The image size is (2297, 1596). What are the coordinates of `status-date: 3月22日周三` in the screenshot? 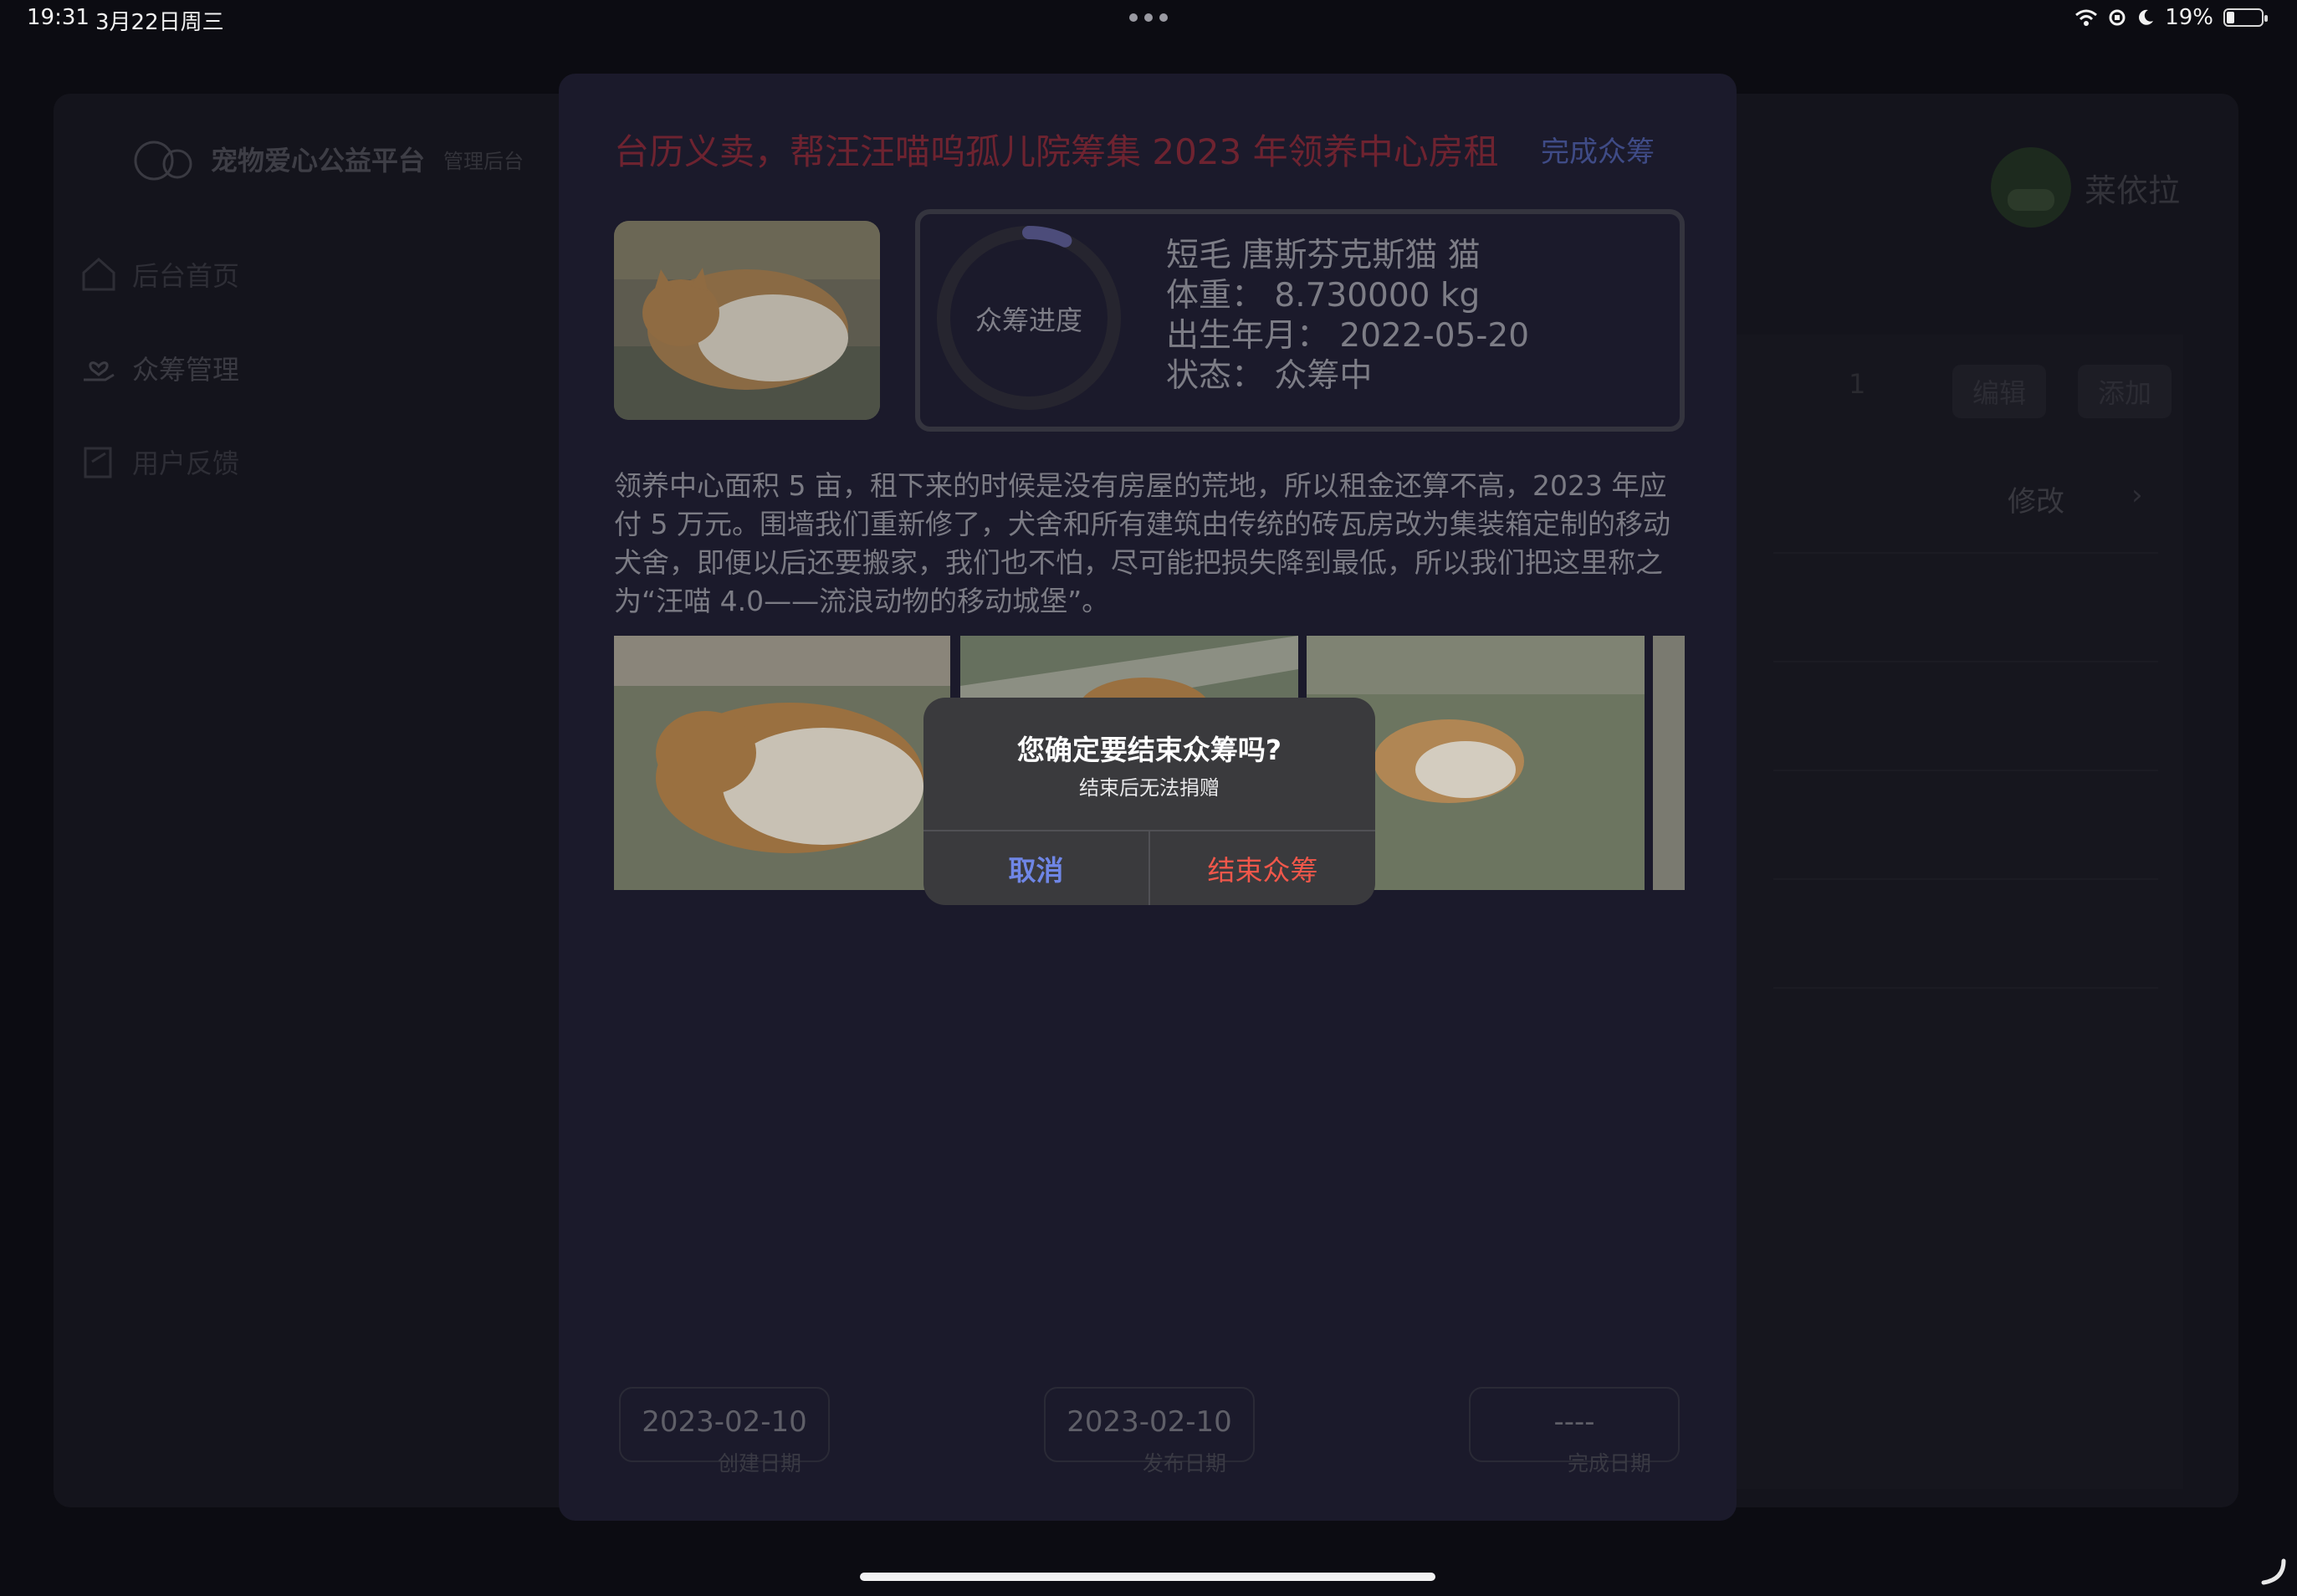 It's located at (159, 23).